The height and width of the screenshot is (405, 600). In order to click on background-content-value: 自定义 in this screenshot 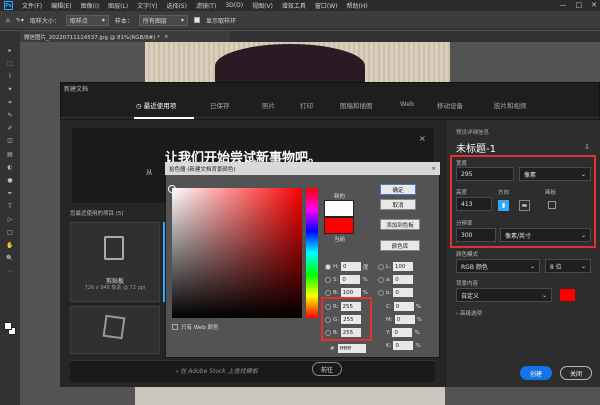, I will do `click(470, 296)`.